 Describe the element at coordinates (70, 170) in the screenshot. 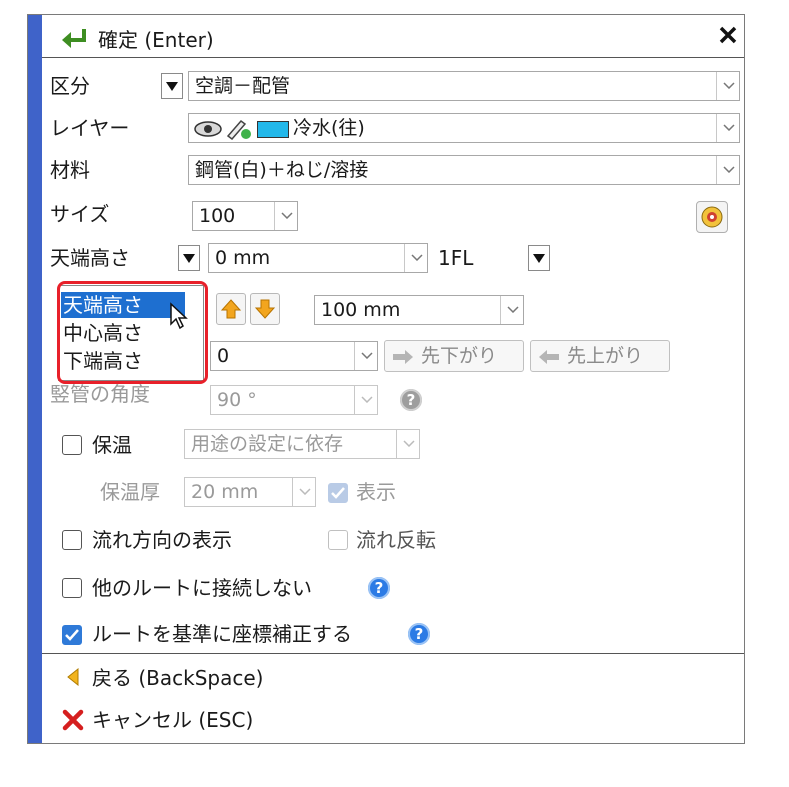

I see `material-label: 材料` at that location.